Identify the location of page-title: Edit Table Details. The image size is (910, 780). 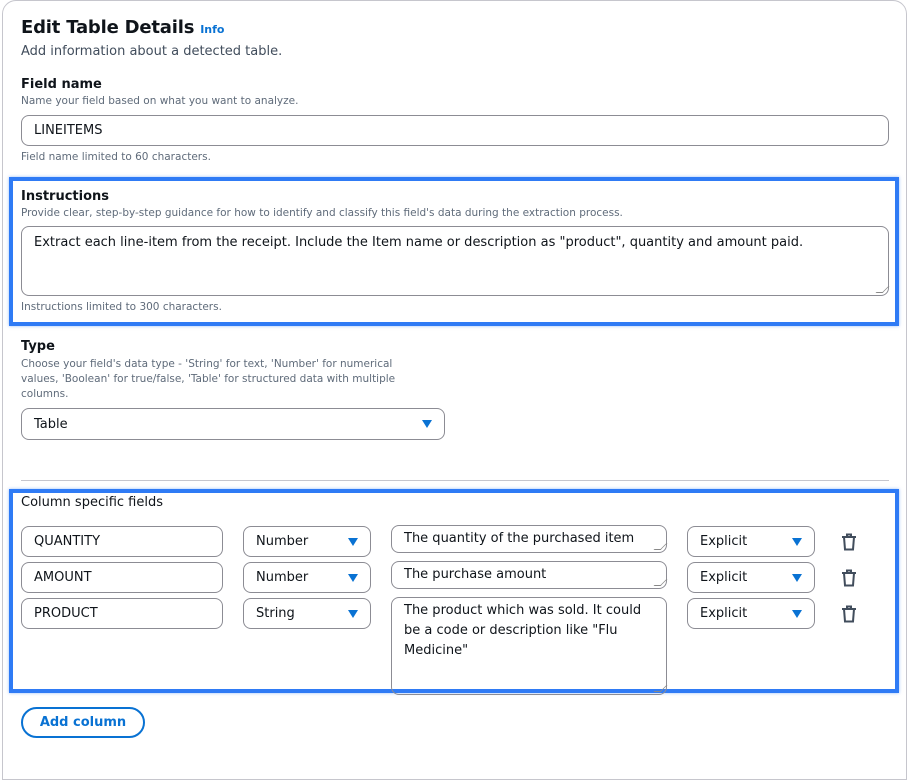
(108, 27).